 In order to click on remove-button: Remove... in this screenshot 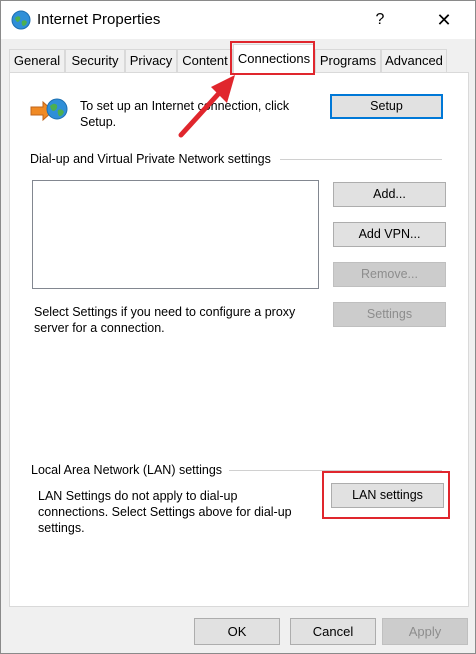, I will do `click(389, 274)`.